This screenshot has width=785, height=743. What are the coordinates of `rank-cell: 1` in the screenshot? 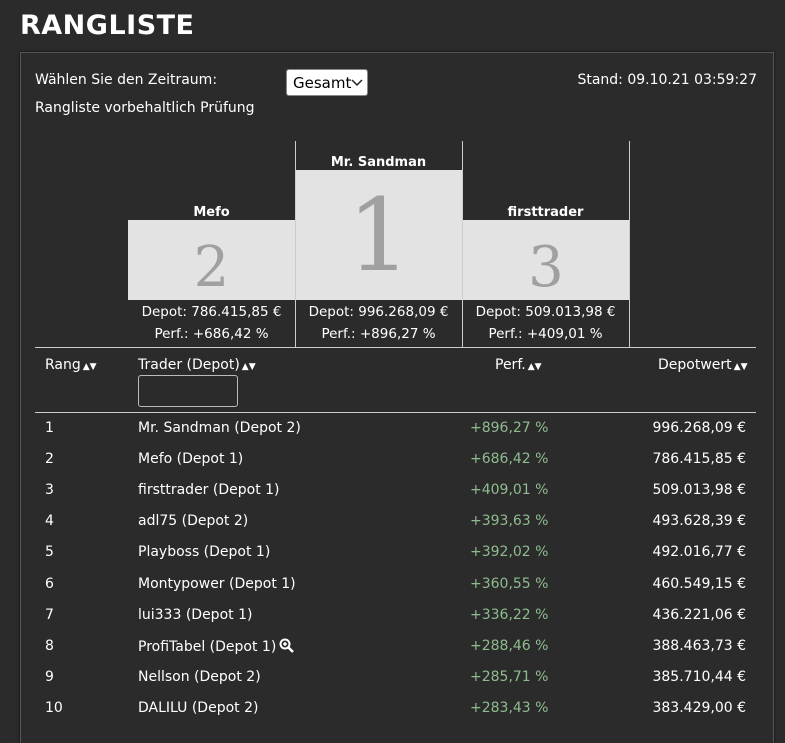 It's located at (49, 428).